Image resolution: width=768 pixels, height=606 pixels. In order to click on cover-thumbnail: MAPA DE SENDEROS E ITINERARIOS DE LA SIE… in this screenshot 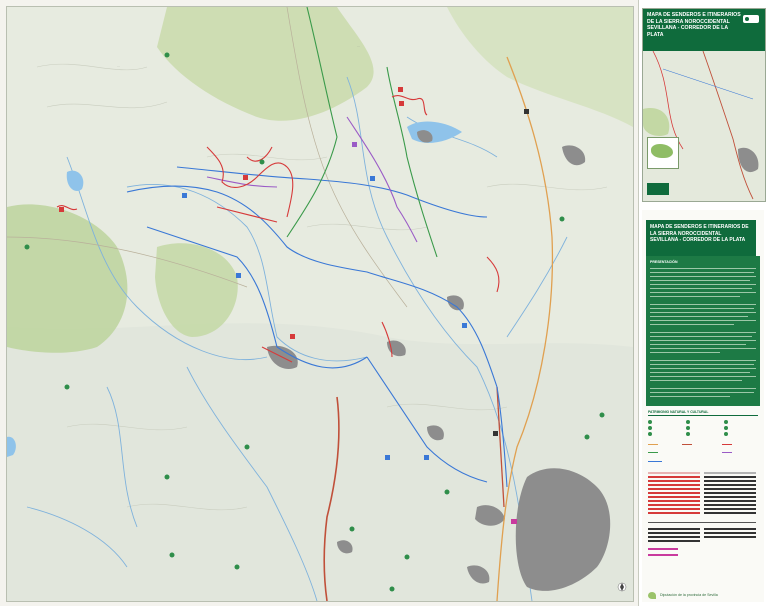, I will do `click(704, 105)`.